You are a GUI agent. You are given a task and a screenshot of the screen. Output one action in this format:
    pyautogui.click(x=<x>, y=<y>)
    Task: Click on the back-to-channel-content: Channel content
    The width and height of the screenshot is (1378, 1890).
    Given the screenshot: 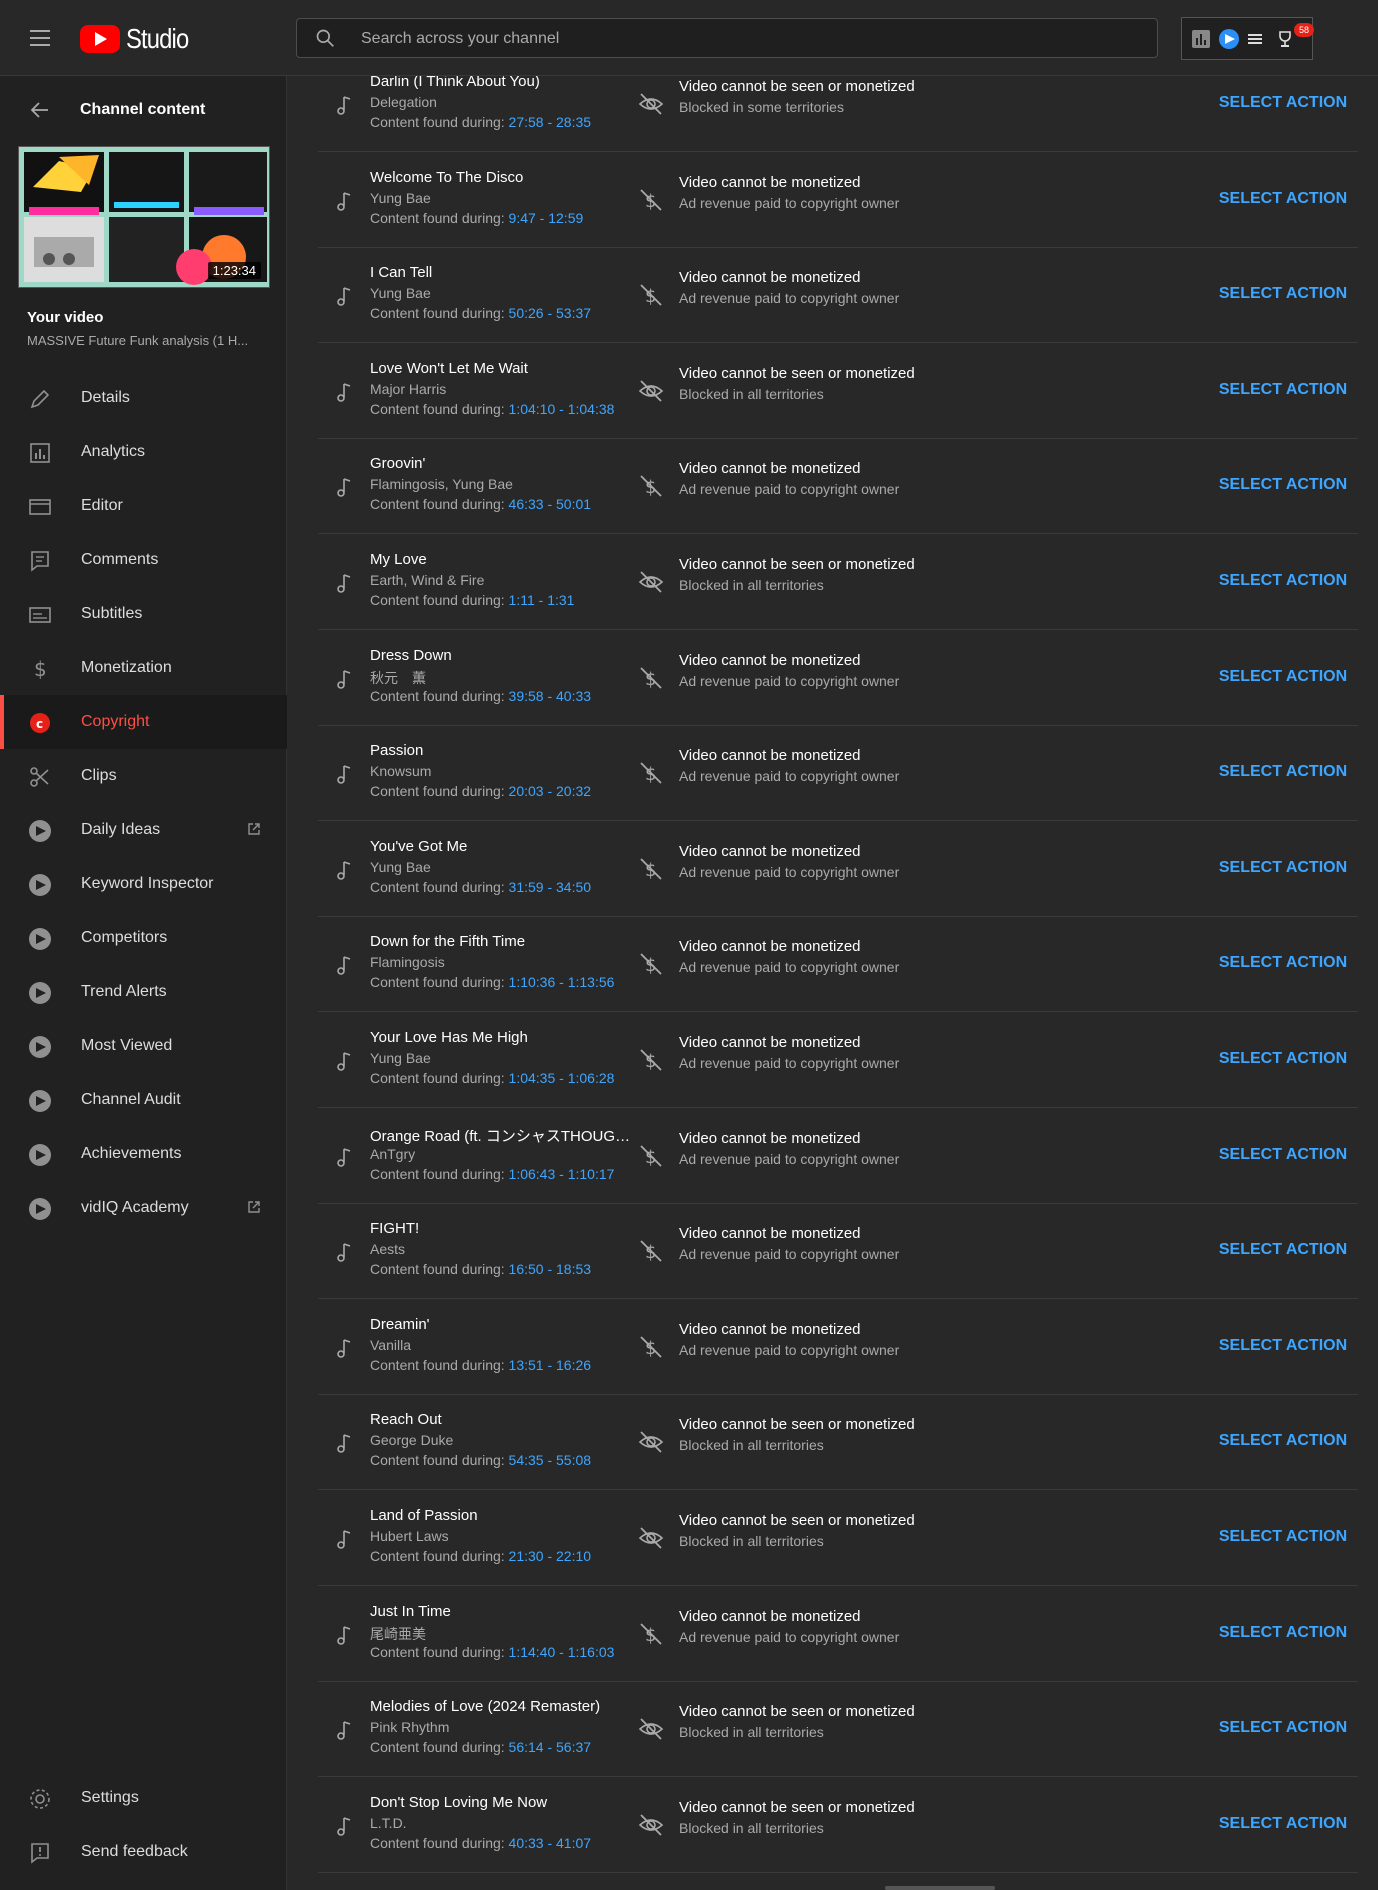 What is the action you would take?
    pyautogui.click(x=143, y=110)
    